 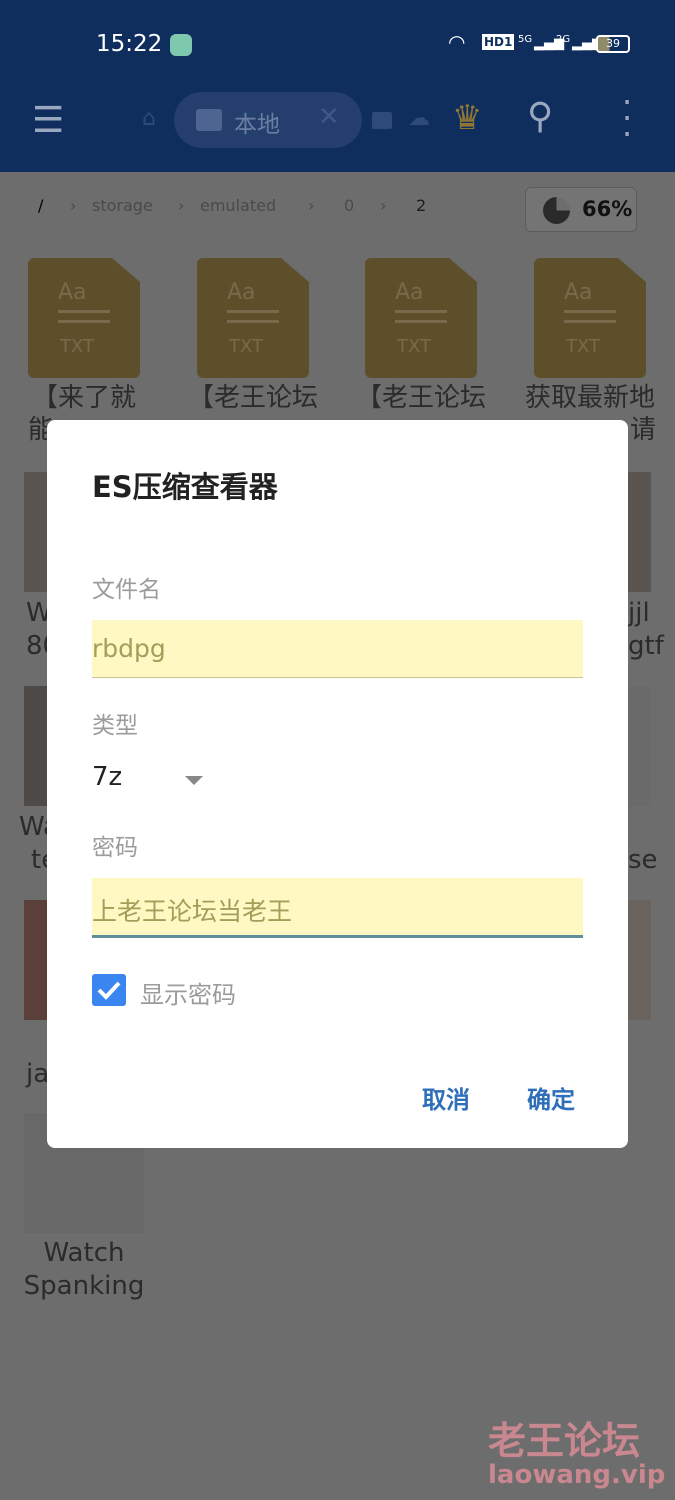 I want to click on file-label: jjl gtf, so click(x=646, y=630).